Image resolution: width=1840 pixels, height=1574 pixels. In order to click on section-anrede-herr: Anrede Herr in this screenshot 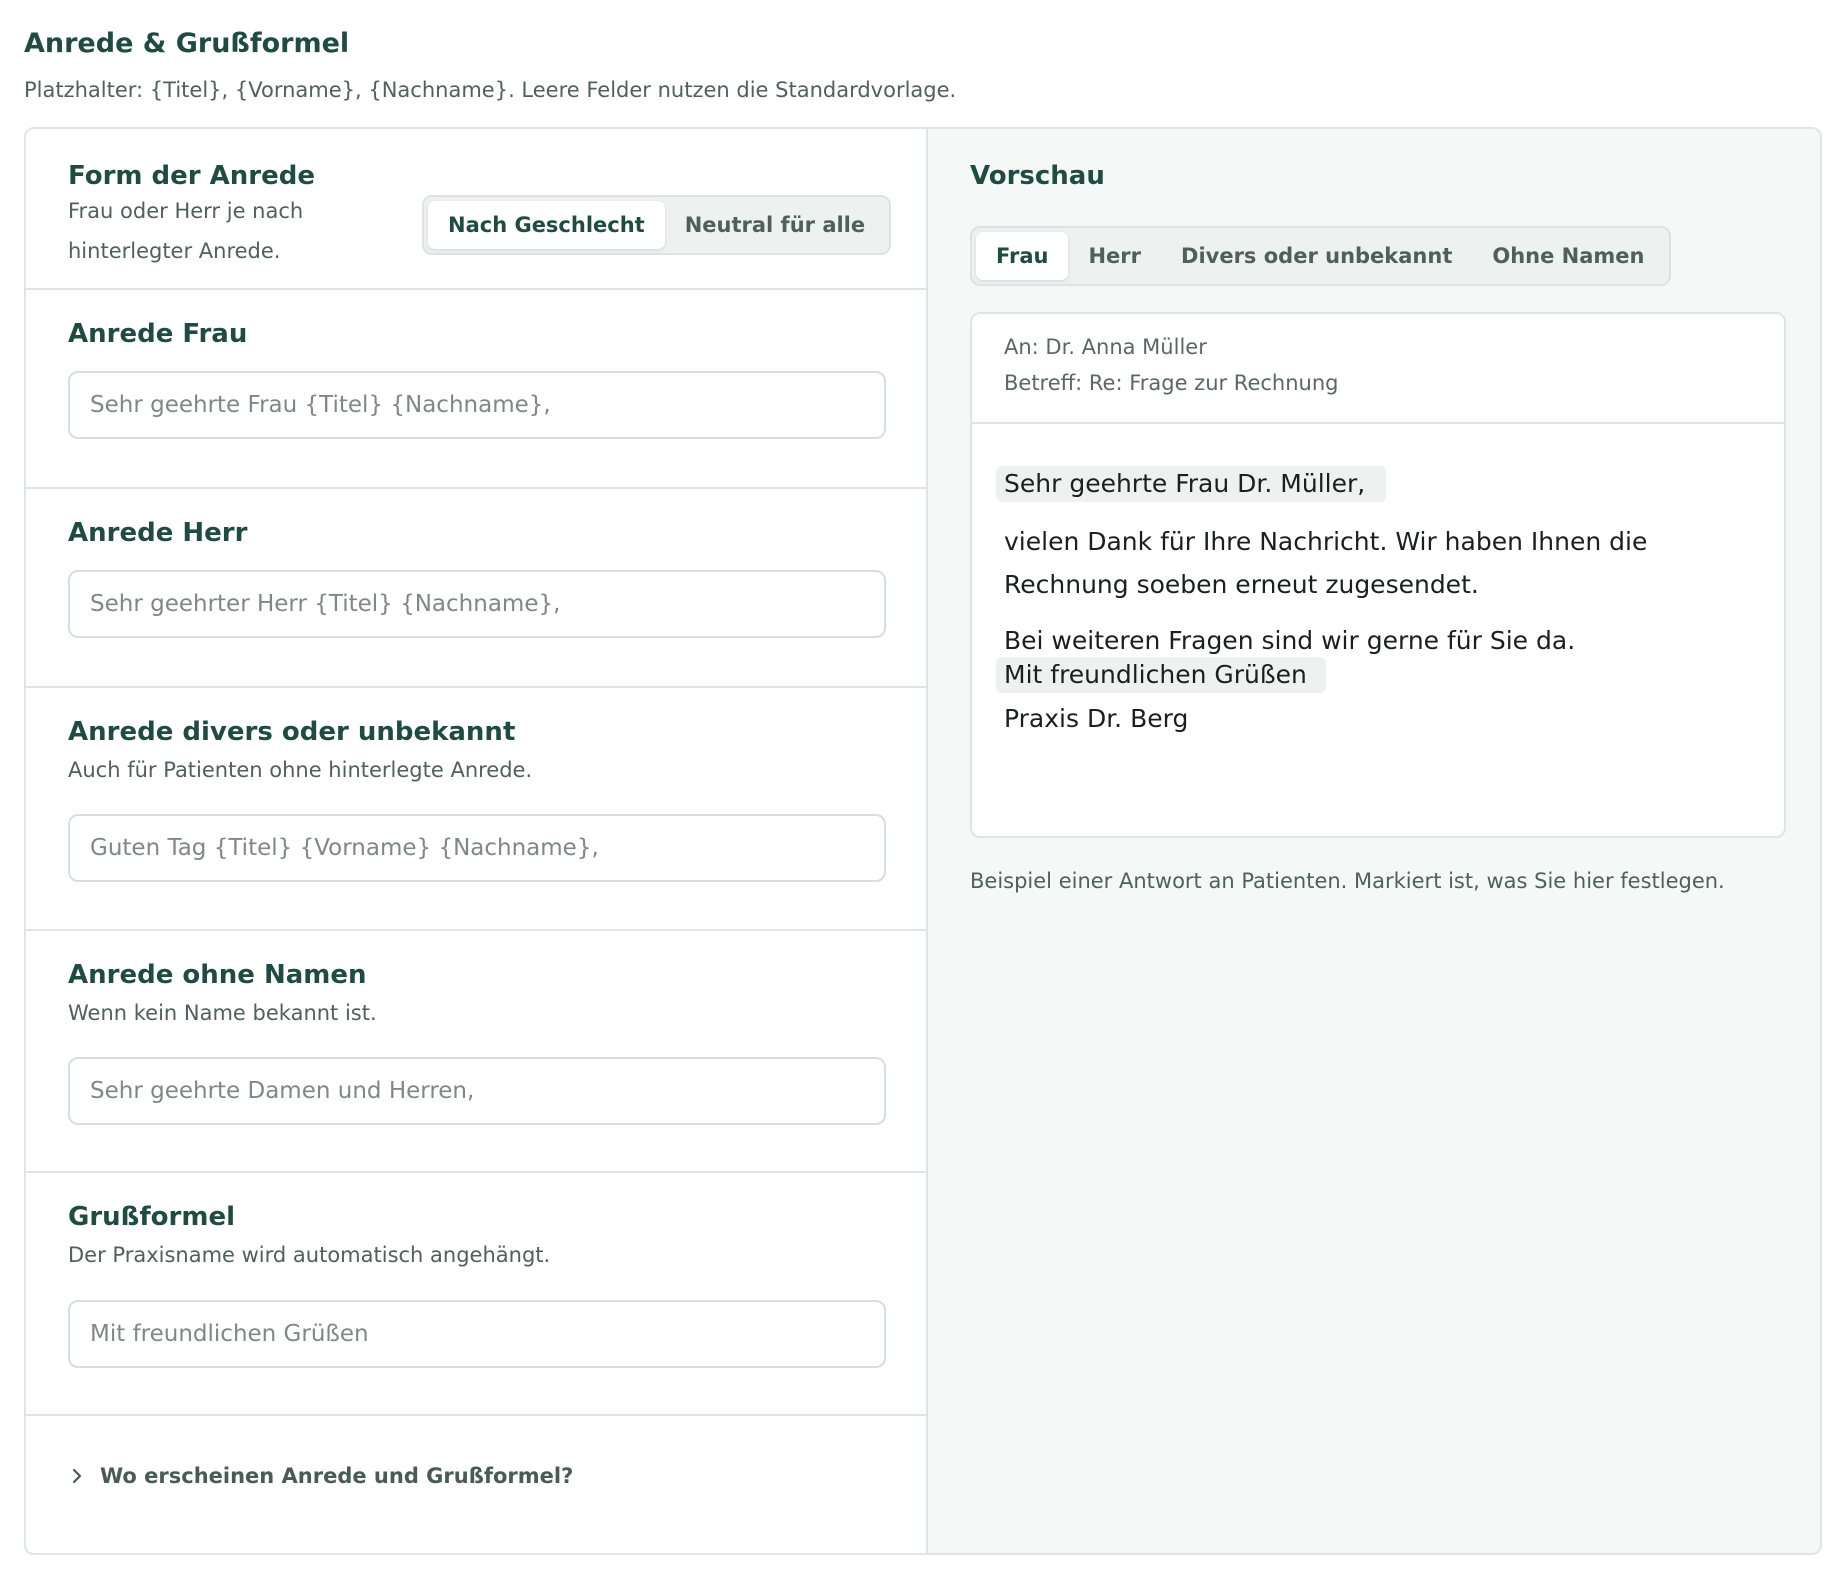, I will do `click(476, 588)`.